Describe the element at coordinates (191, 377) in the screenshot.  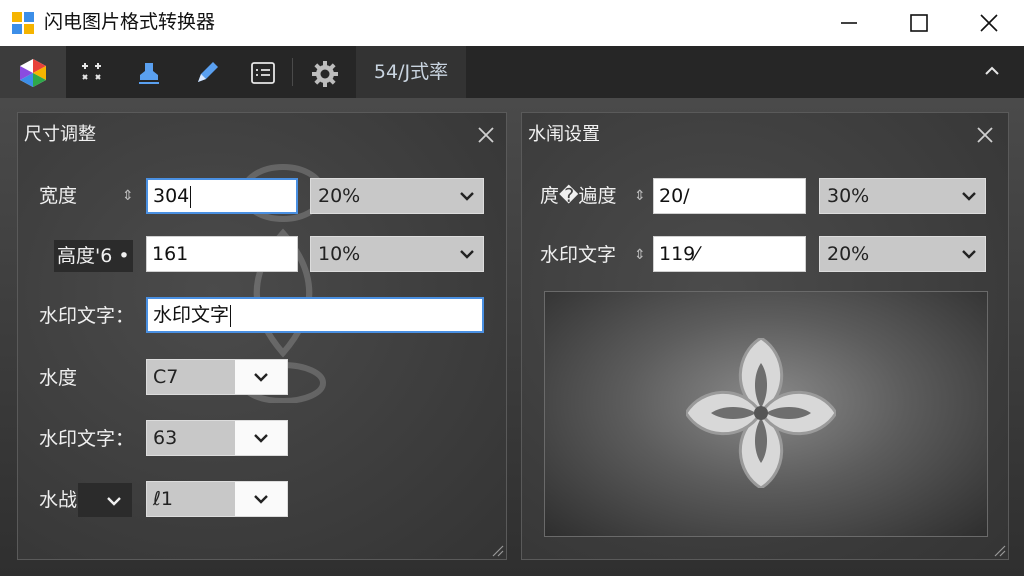
I see `row4-value: C7` at that location.